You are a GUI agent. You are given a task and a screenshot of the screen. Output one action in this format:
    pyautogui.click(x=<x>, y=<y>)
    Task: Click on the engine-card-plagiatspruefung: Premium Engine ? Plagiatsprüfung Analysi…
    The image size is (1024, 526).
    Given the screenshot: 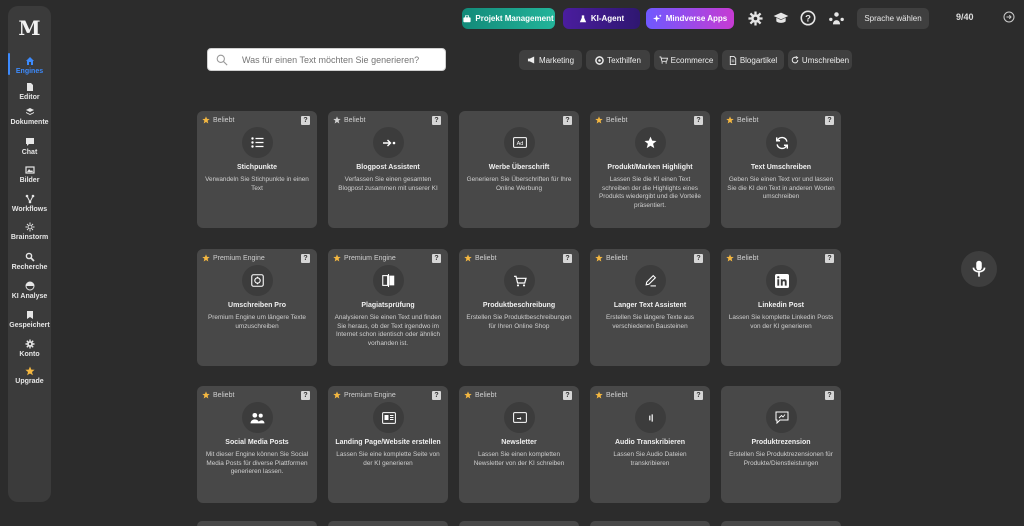 What is the action you would take?
    pyautogui.click(x=388, y=307)
    